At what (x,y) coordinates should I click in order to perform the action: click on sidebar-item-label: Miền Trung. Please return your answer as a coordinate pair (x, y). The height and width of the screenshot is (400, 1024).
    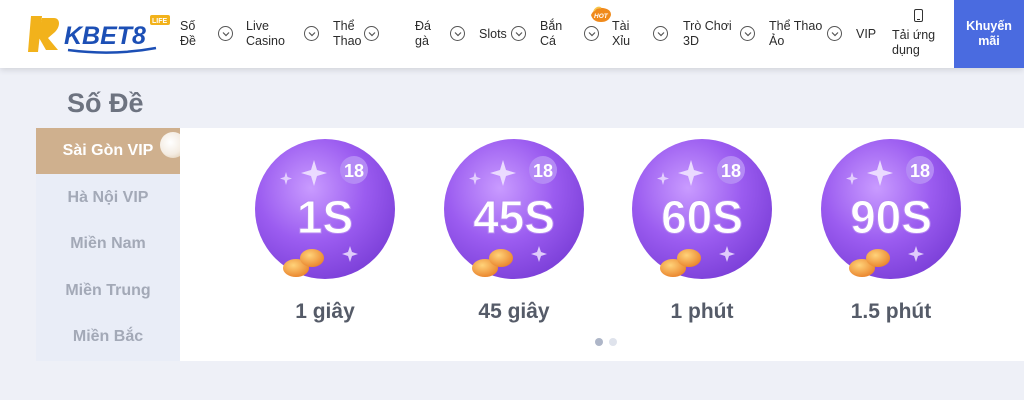
    Looking at the image, I should click on (108, 290).